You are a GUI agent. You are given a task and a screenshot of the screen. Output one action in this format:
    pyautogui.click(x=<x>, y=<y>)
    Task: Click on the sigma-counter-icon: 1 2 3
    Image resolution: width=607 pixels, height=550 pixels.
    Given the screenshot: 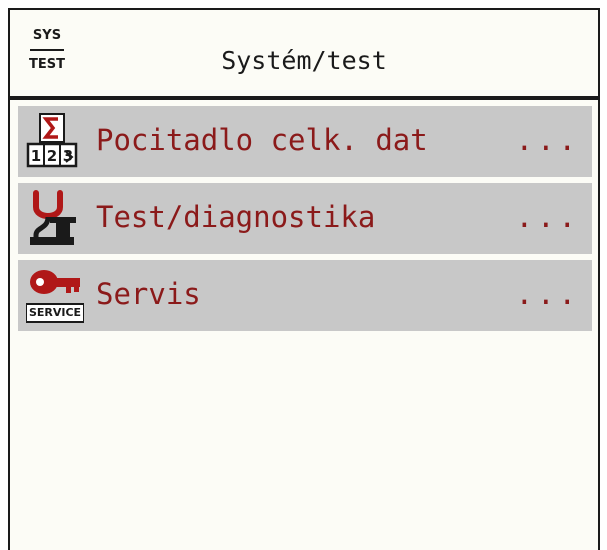 What is the action you would take?
    pyautogui.click(x=55, y=142)
    